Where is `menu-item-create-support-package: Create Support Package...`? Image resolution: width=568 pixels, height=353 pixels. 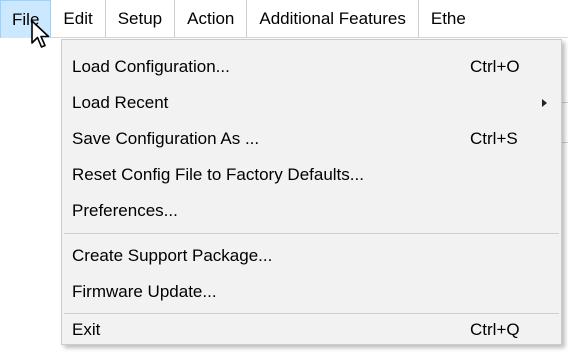
menu-item-create-support-package: Create Support Package... is located at coordinates (311, 256).